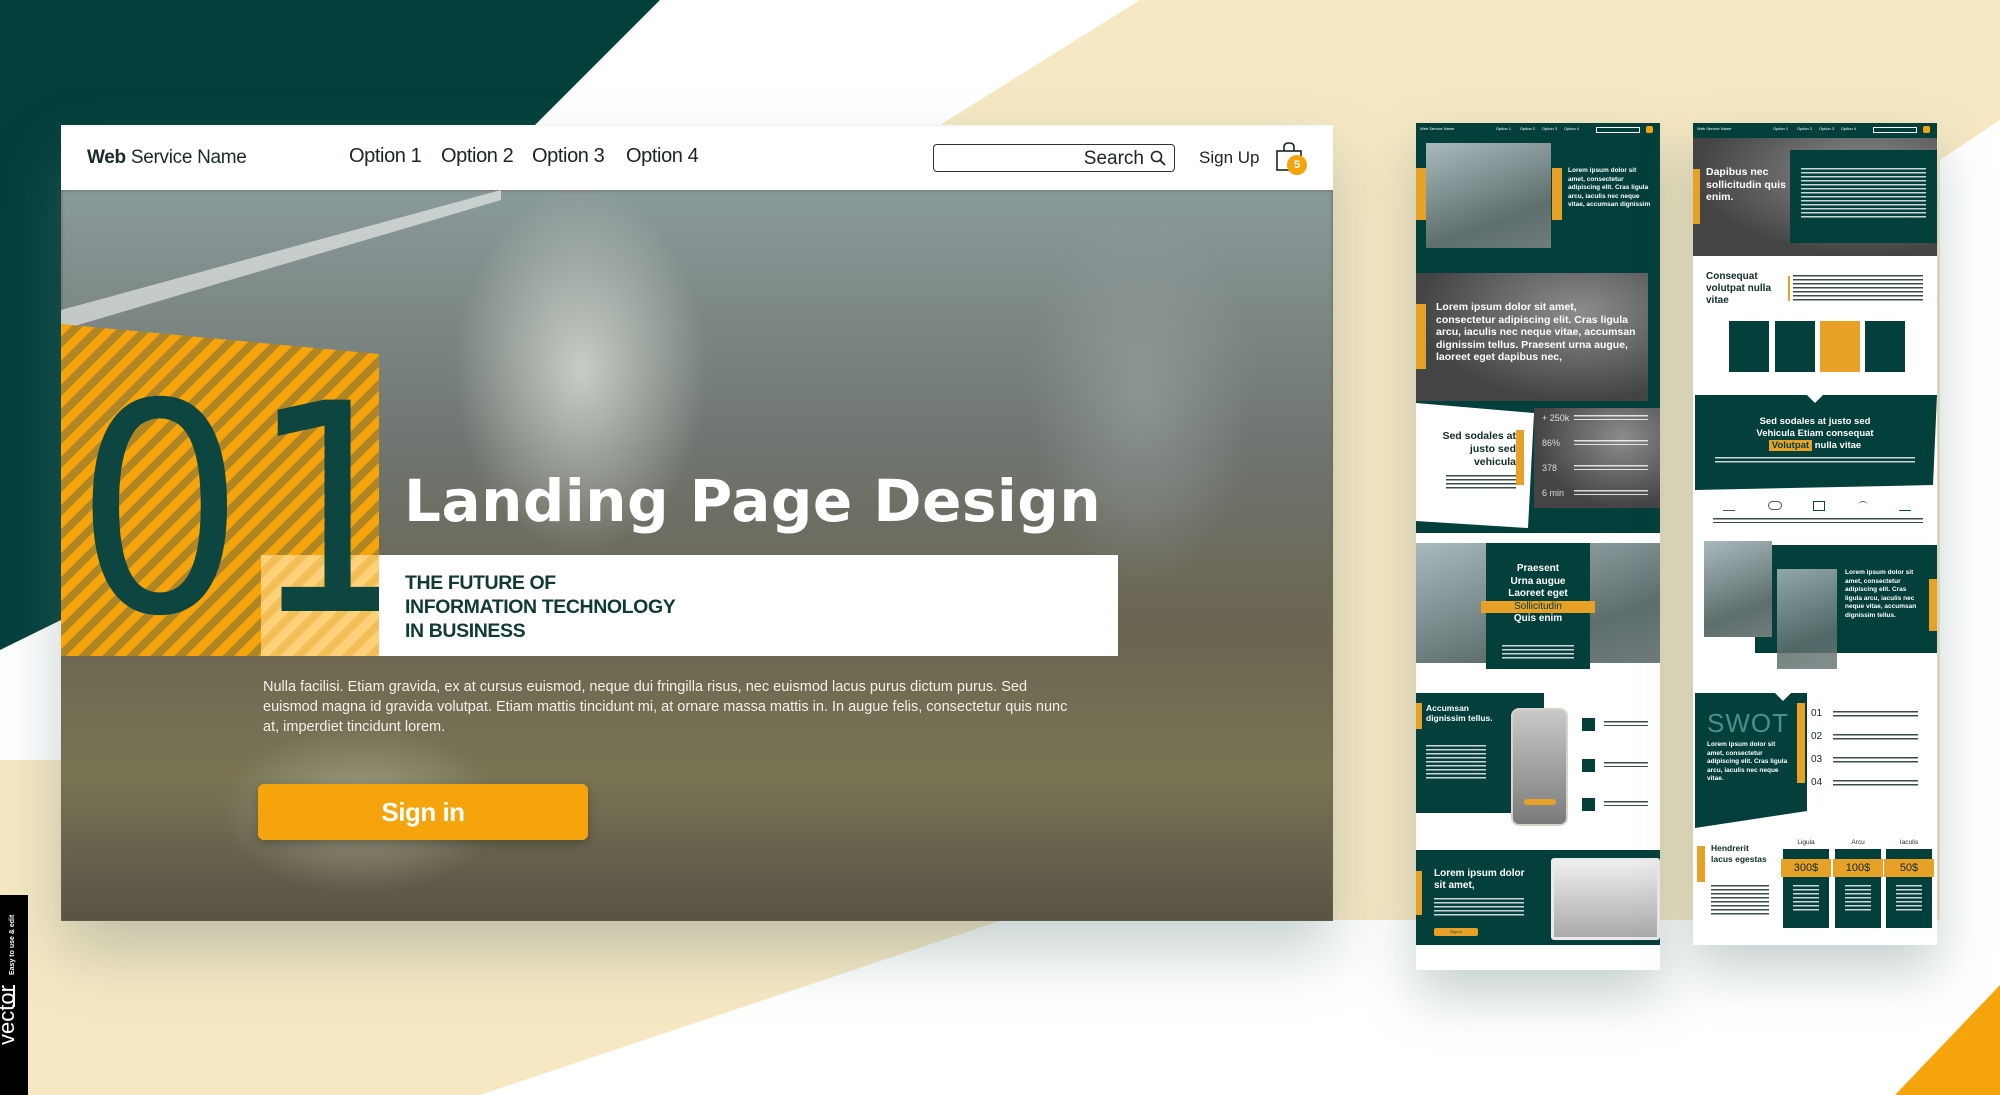 The image size is (2000, 1095). I want to click on cart-icon, so click(1819, 506).